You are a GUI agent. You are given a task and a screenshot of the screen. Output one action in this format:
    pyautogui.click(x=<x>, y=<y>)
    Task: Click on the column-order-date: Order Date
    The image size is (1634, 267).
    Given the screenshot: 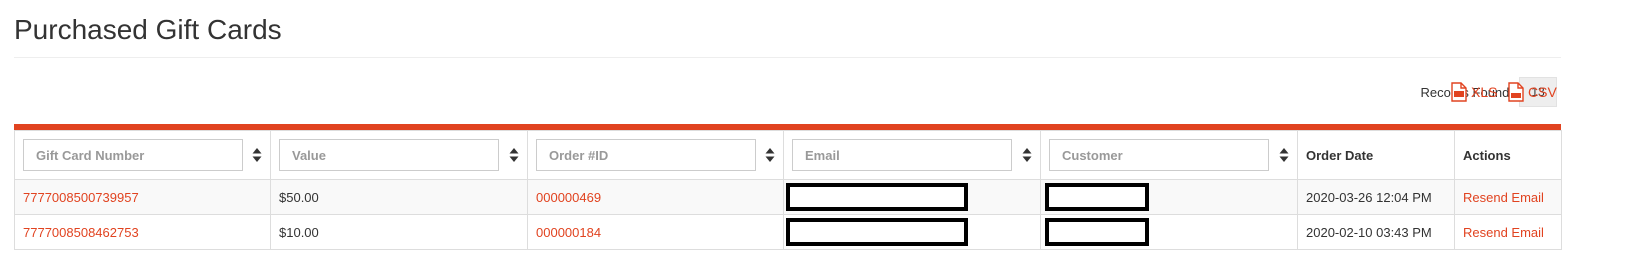 What is the action you would take?
    pyautogui.click(x=1376, y=155)
    